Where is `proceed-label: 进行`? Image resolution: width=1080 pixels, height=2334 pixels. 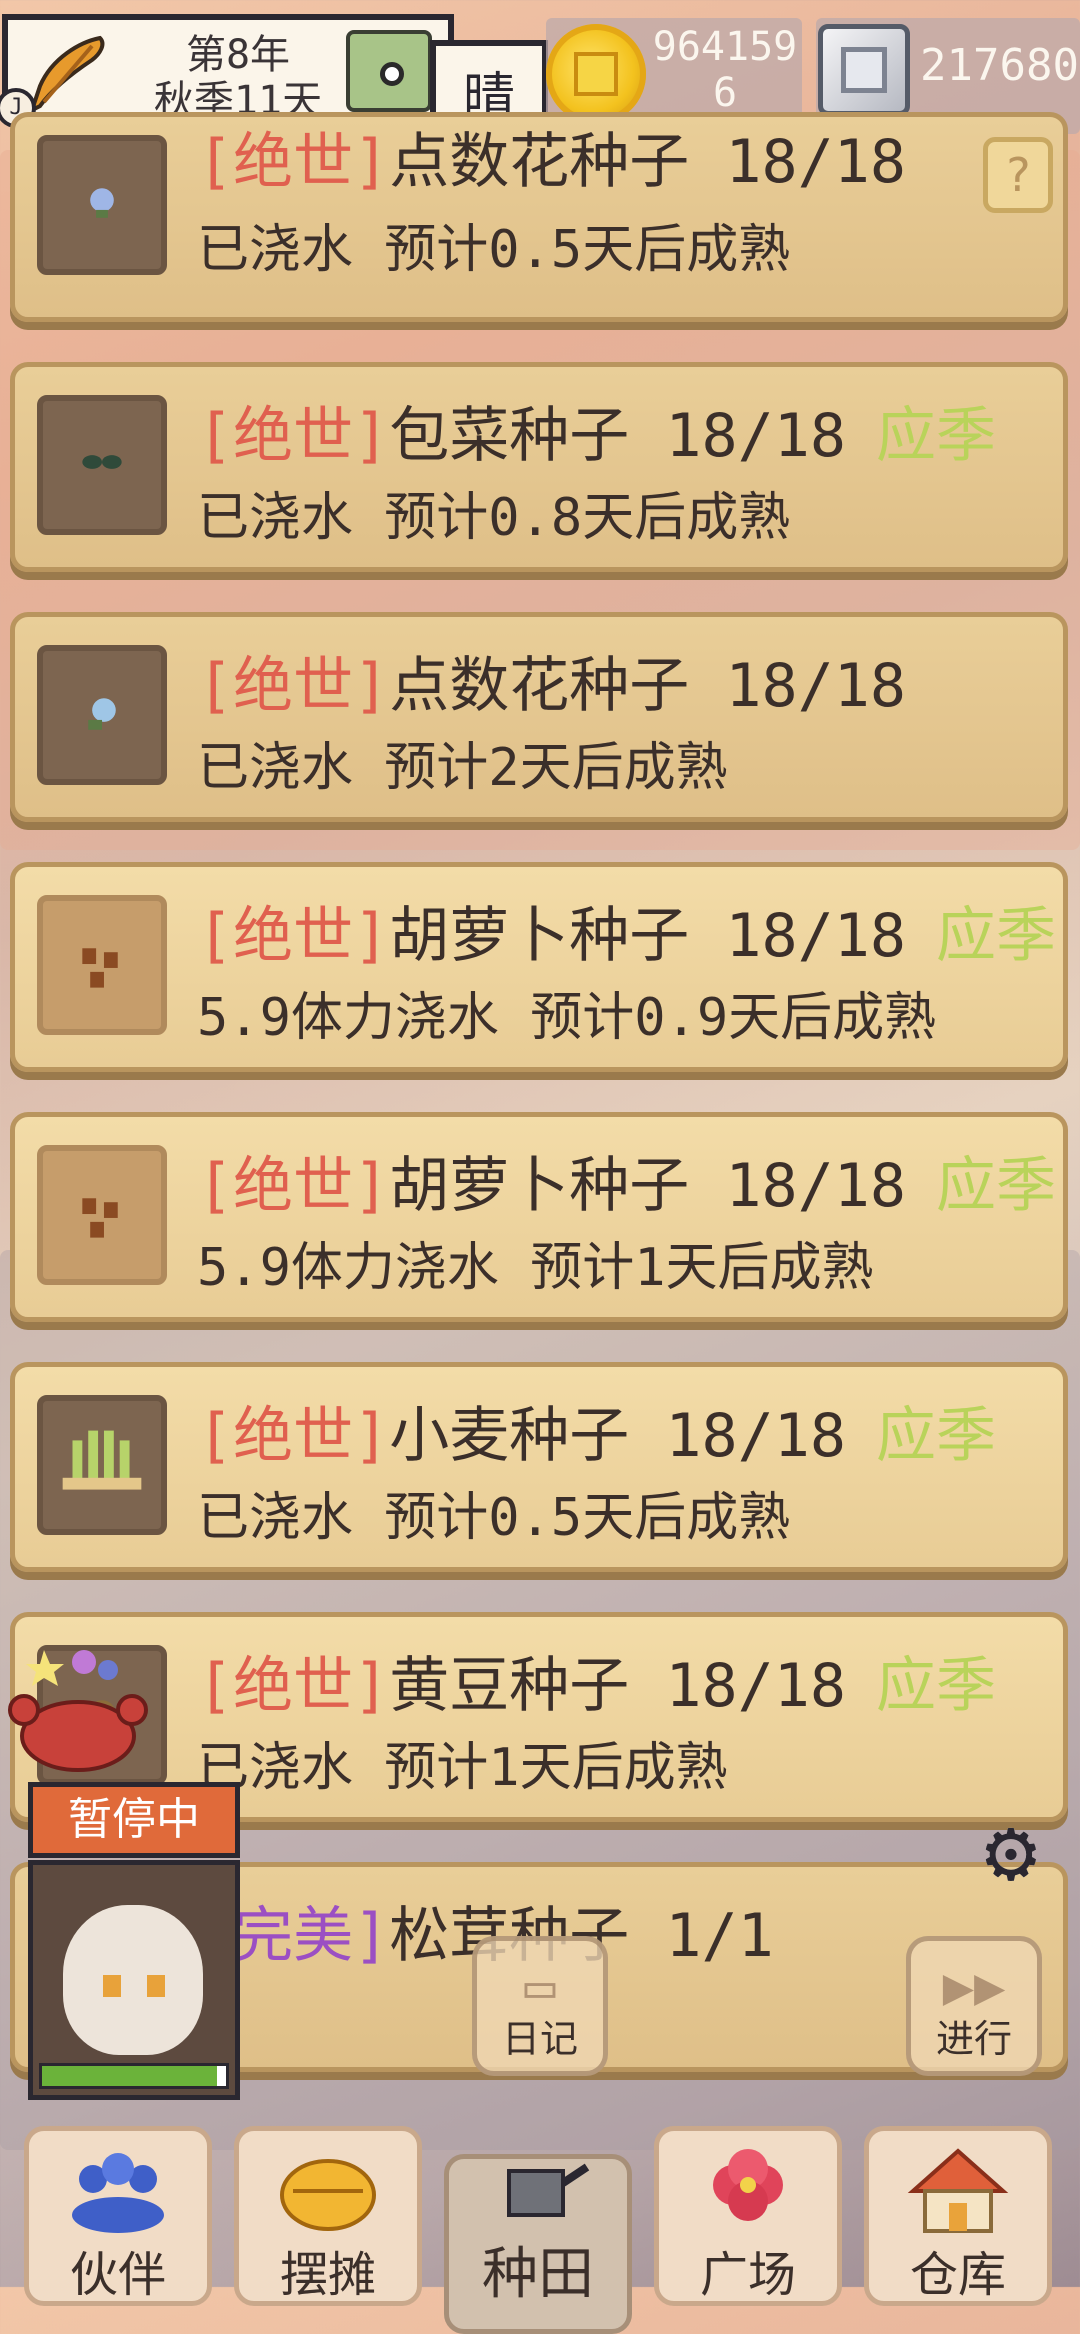 proceed-label: 进行 is located at coordinates (973, 2039).